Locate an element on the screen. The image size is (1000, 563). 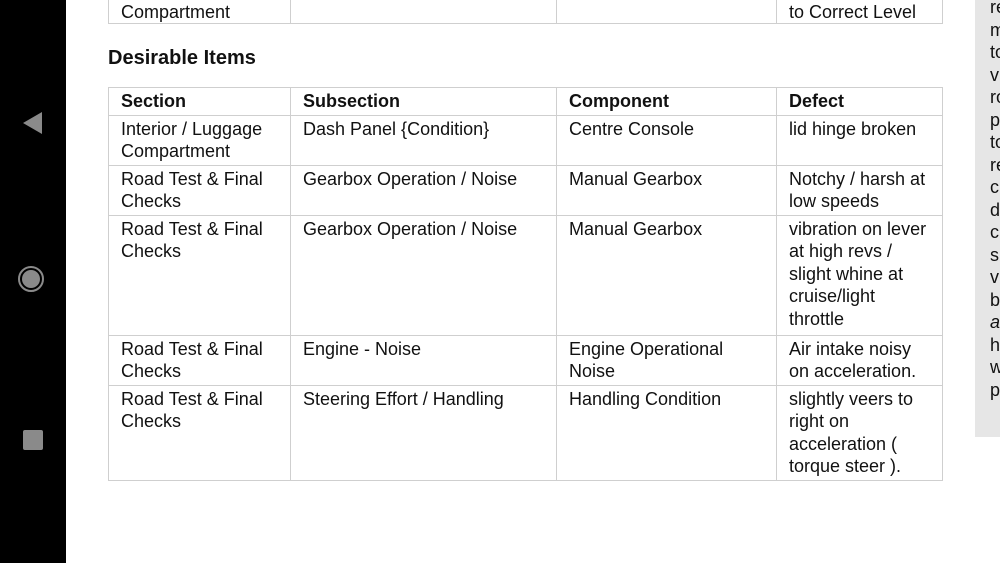
header-section: Section is located at coordinates (199, 101).